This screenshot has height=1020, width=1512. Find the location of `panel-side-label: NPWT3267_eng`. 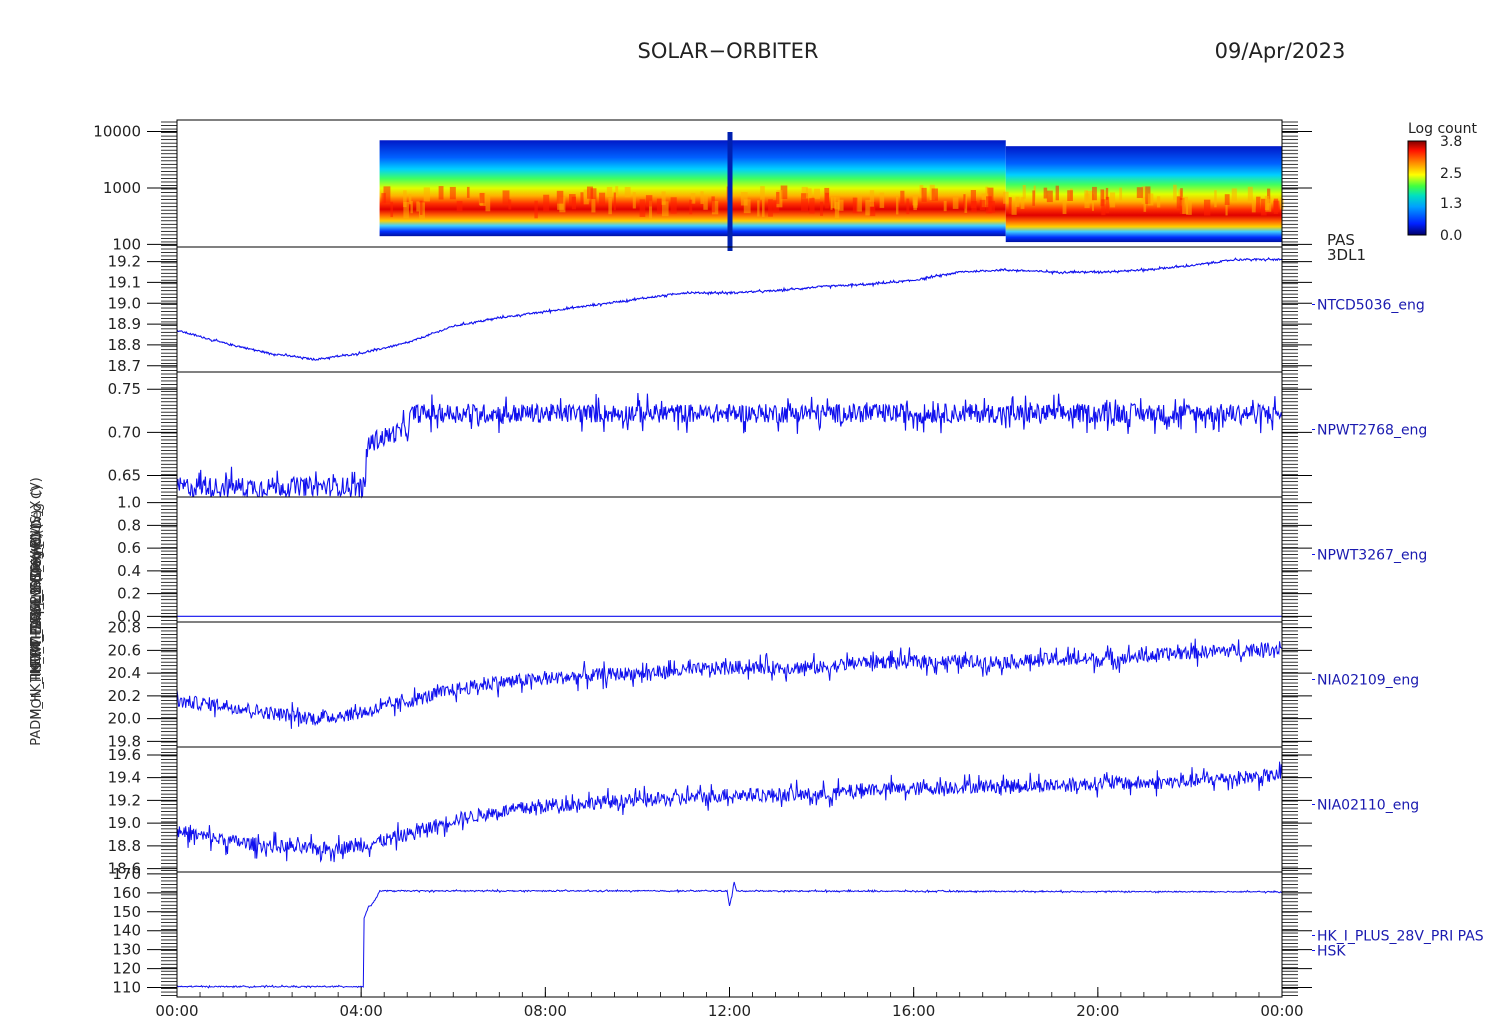

panel-side-label: NPWT3267_eng is located at coordinates (1372, 556).